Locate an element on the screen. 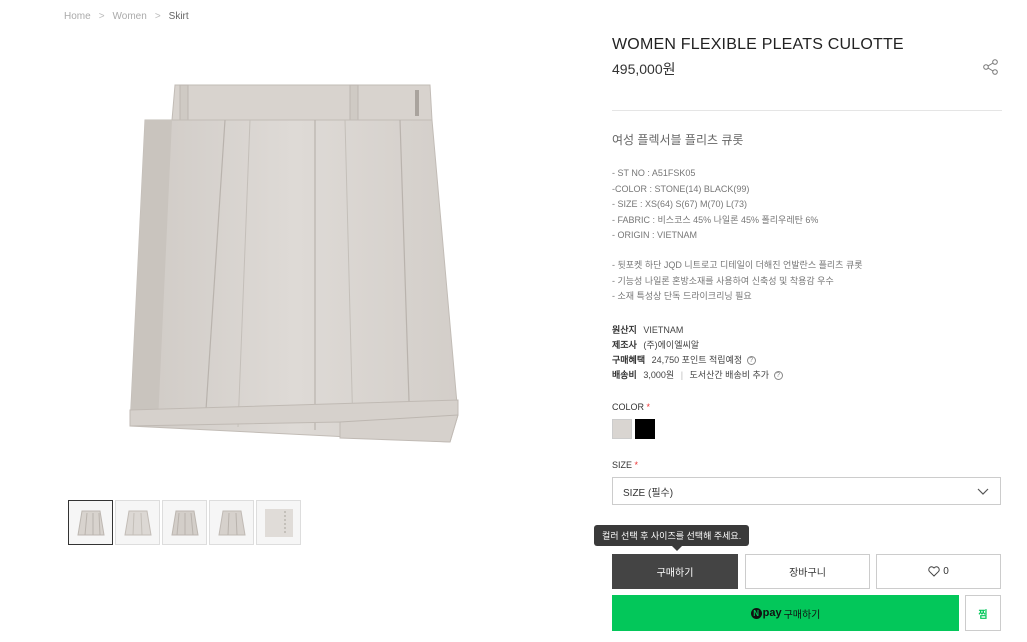  purchase-buttons: 구매하기 장바구니 0 is located at coordinates (806, 571).